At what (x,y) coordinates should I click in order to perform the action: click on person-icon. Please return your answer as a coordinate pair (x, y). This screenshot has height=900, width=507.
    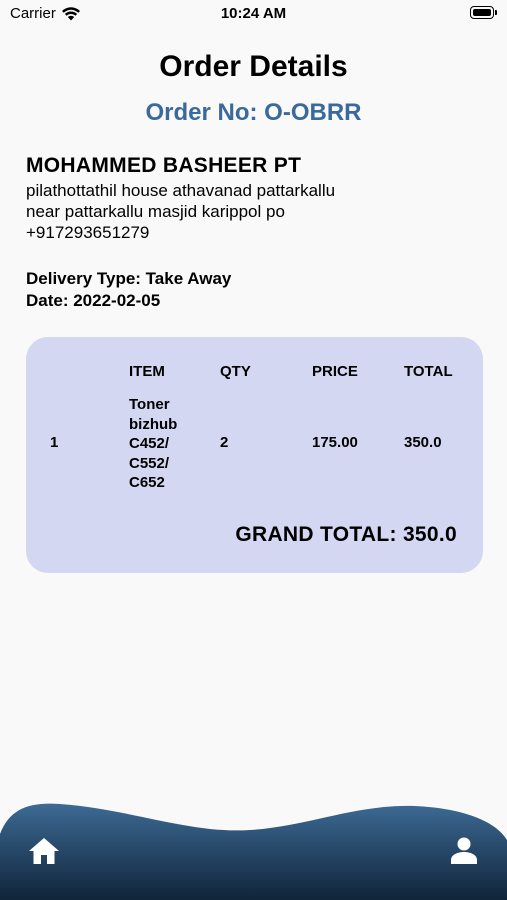
    Looking at the image, I should click on (464, 851).